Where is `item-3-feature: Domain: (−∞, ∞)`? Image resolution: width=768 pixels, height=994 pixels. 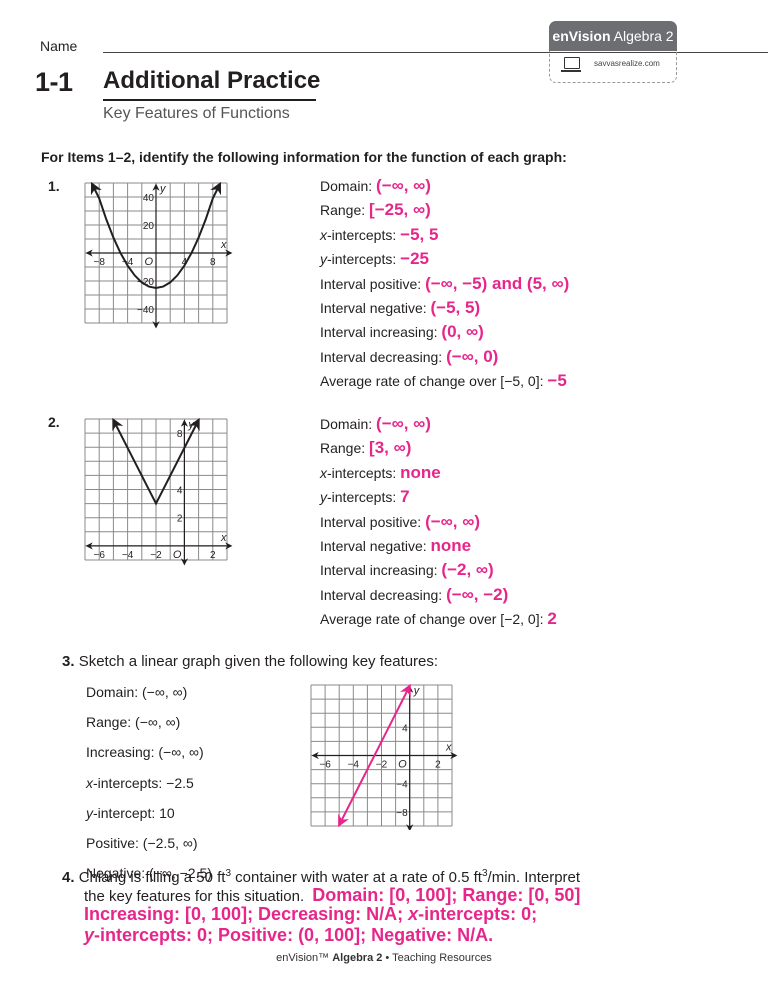 item-3-feature: Domain: (−∞, ∞) is located at coordinates (149, 692).